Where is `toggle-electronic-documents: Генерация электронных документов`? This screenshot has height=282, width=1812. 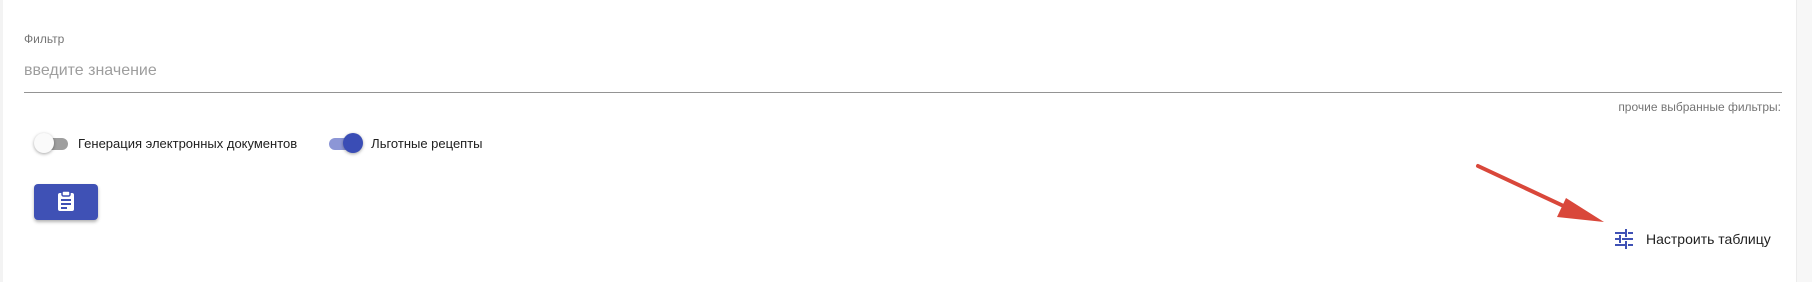 toggle-electronic-documents: Генерация электронных документов is located at coordinates (165, 143).